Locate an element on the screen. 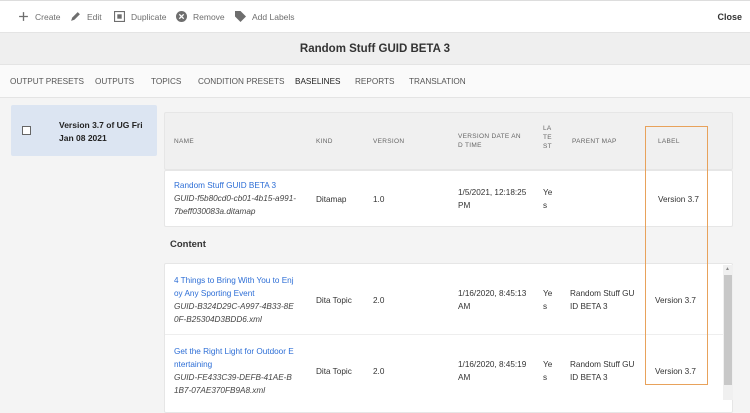  baseline-list-item: Version 3.7 of UG Fri Jan 08 2021 is located at coordinates (84, 130).